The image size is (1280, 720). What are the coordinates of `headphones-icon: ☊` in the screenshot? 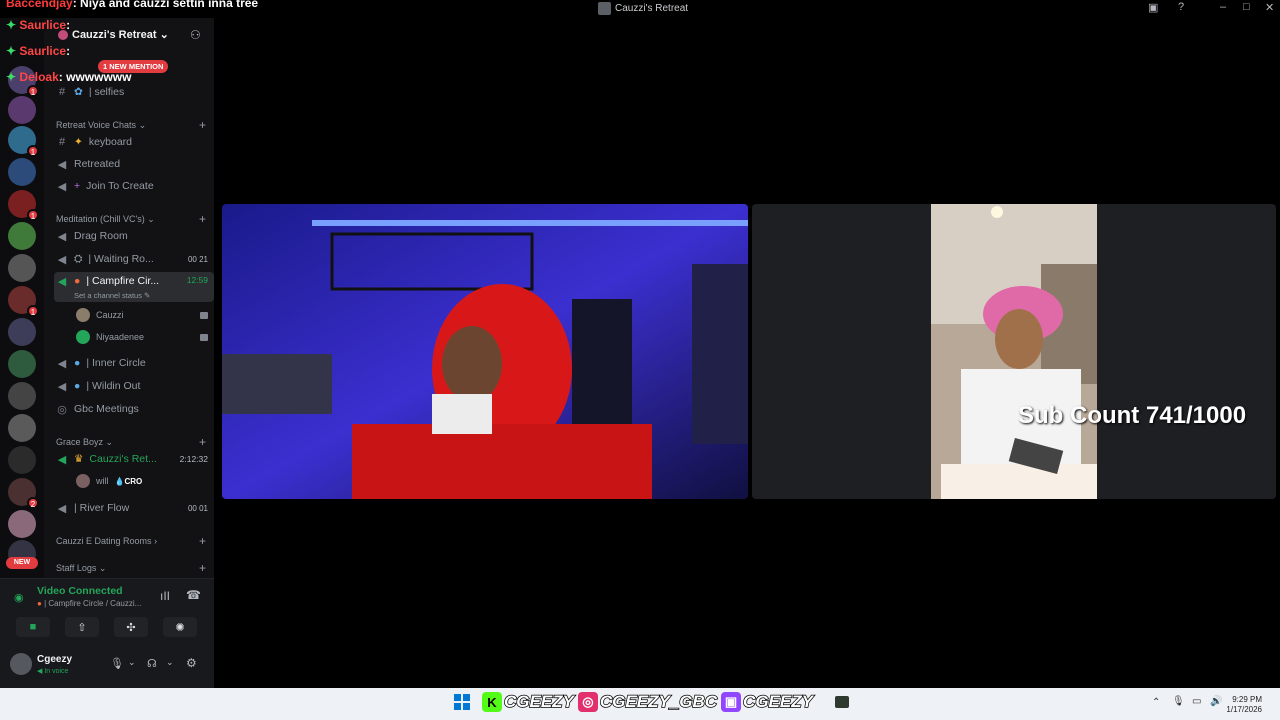 It's located at (152, 663).